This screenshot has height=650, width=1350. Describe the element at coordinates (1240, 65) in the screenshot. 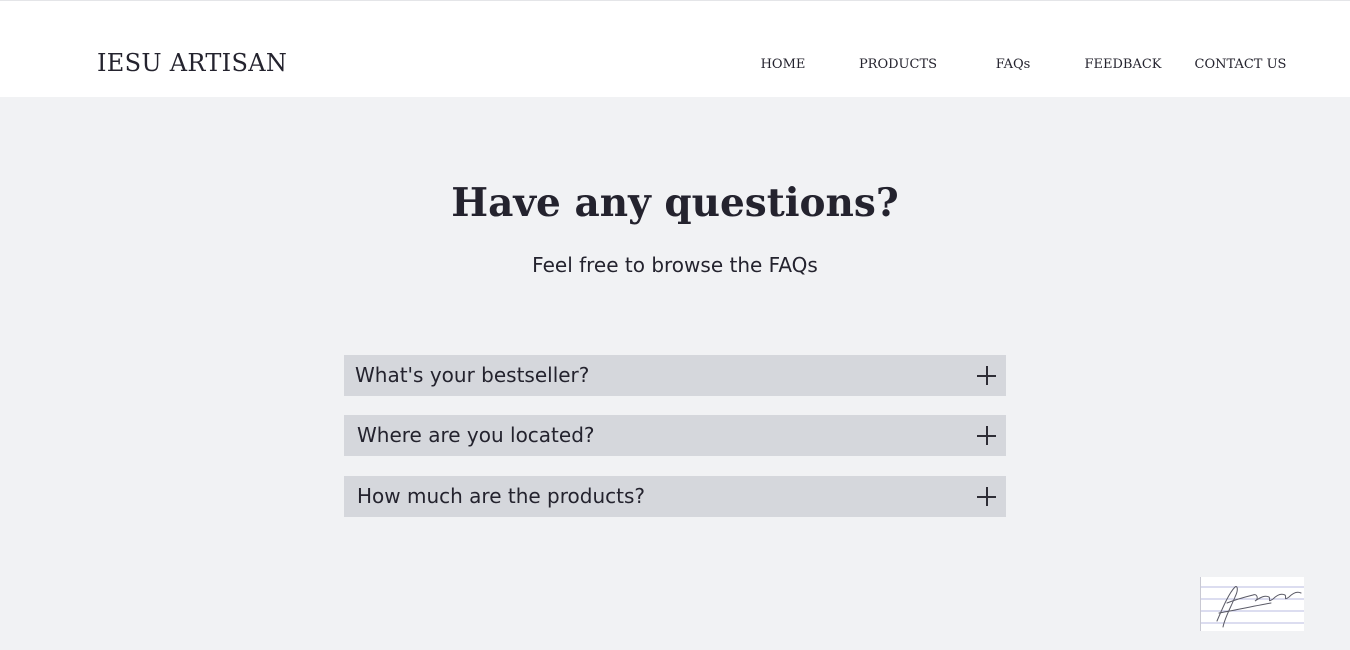

I see `nav-contact-us: CONTACT US` at that location.